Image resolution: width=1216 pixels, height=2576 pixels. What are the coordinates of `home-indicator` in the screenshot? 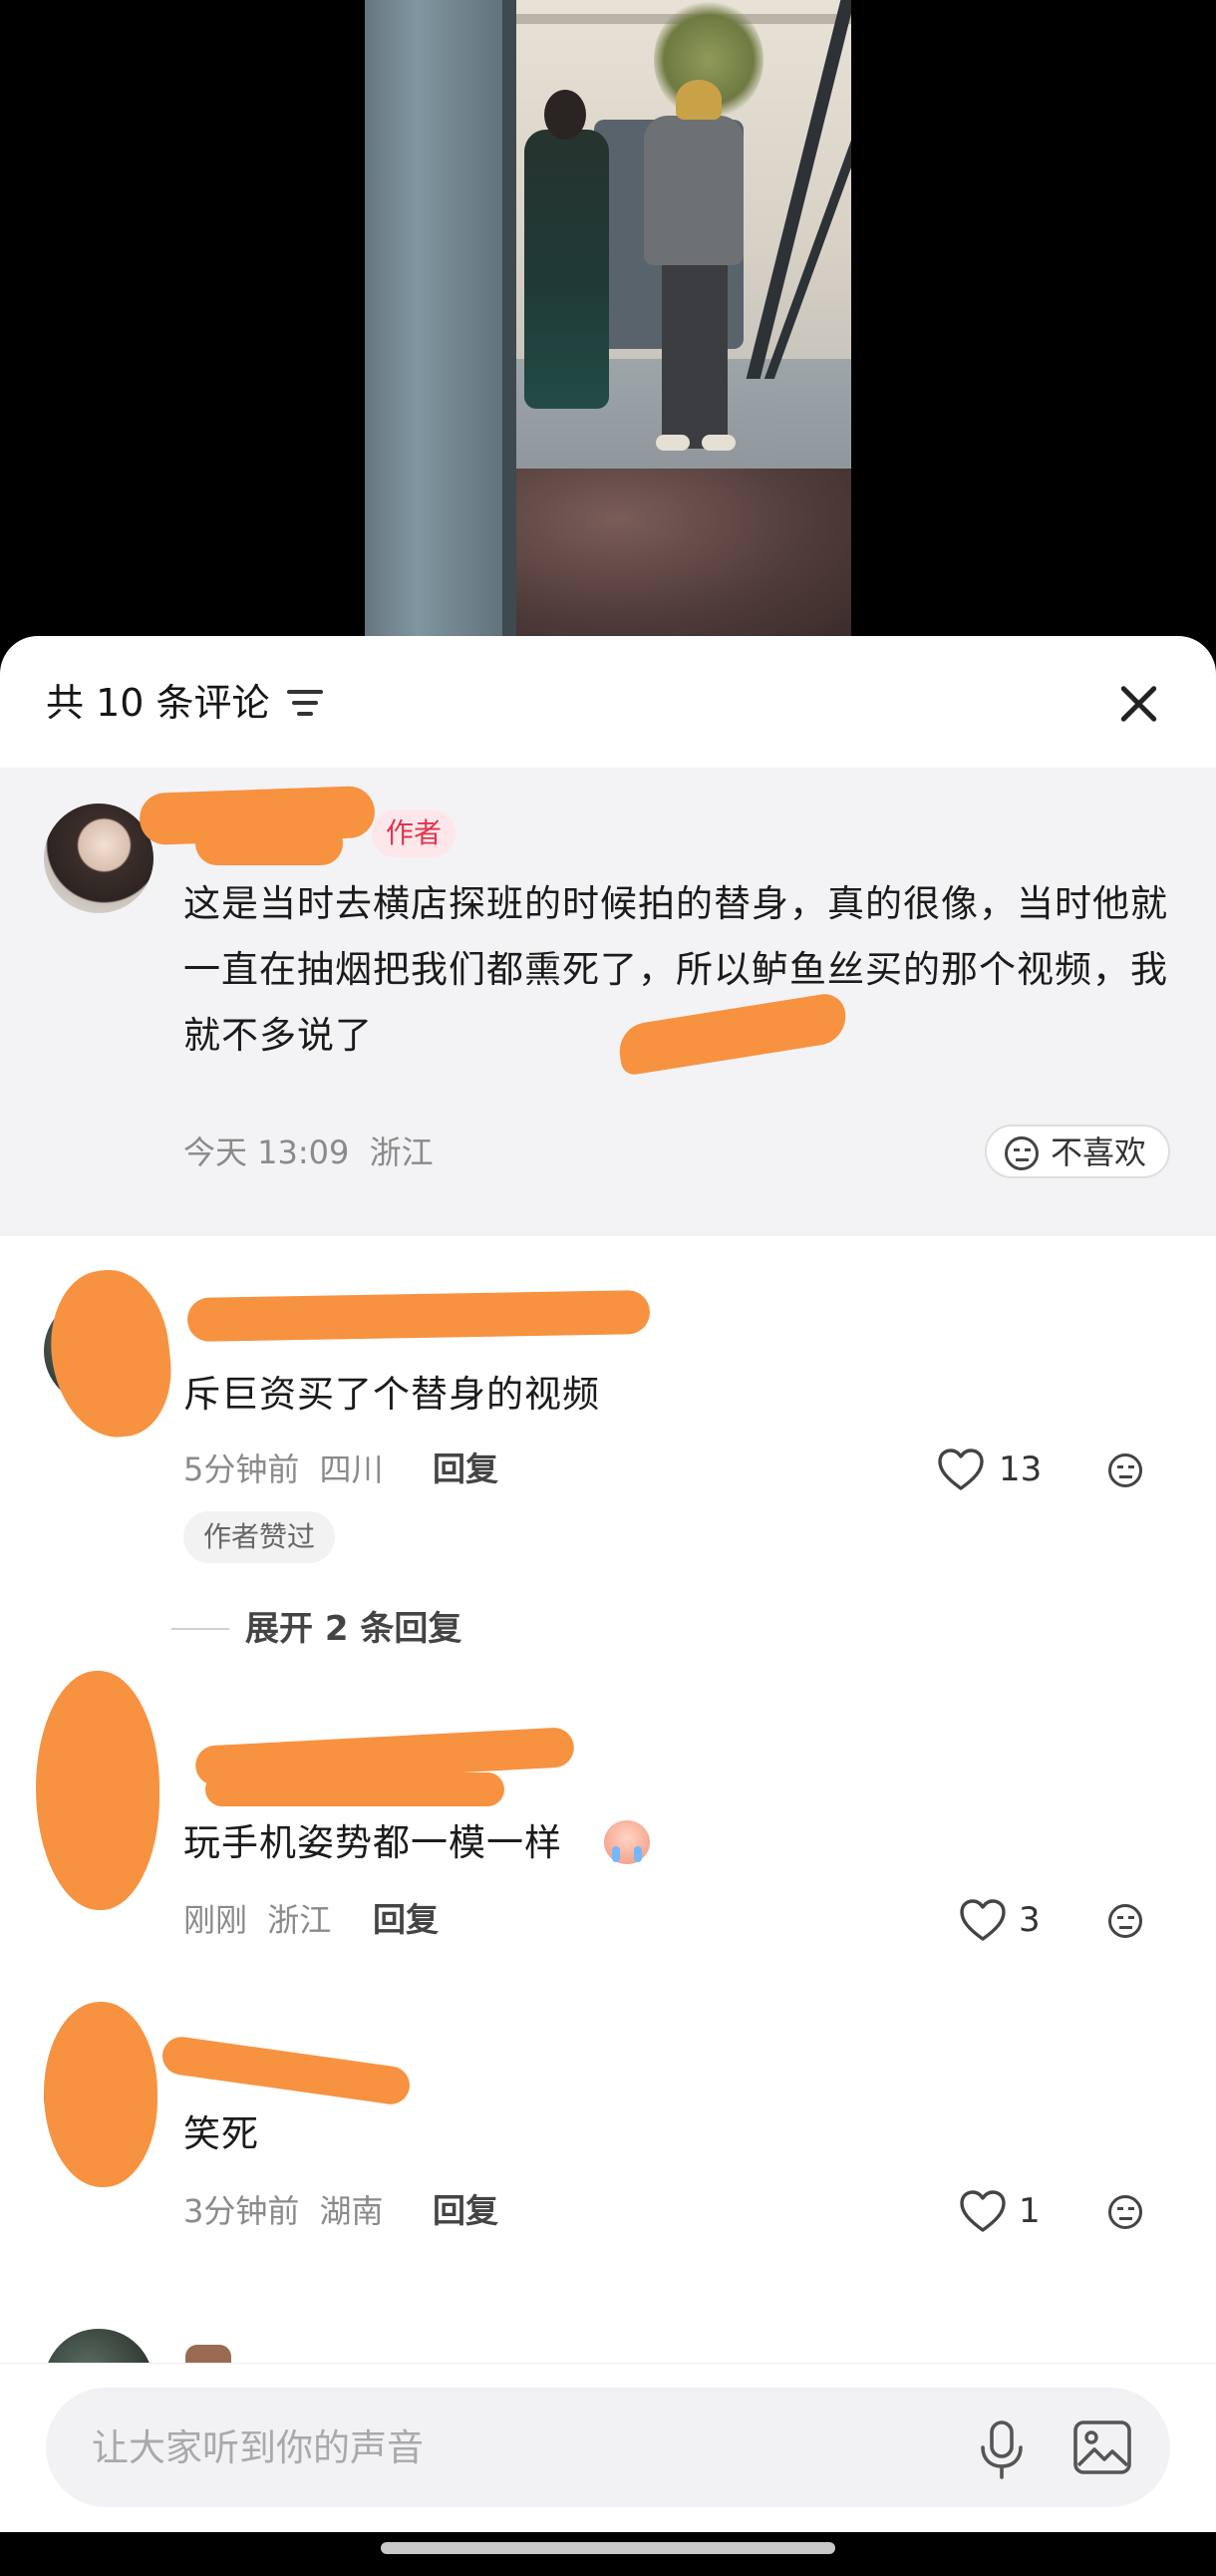 It's located at (608, 2548).